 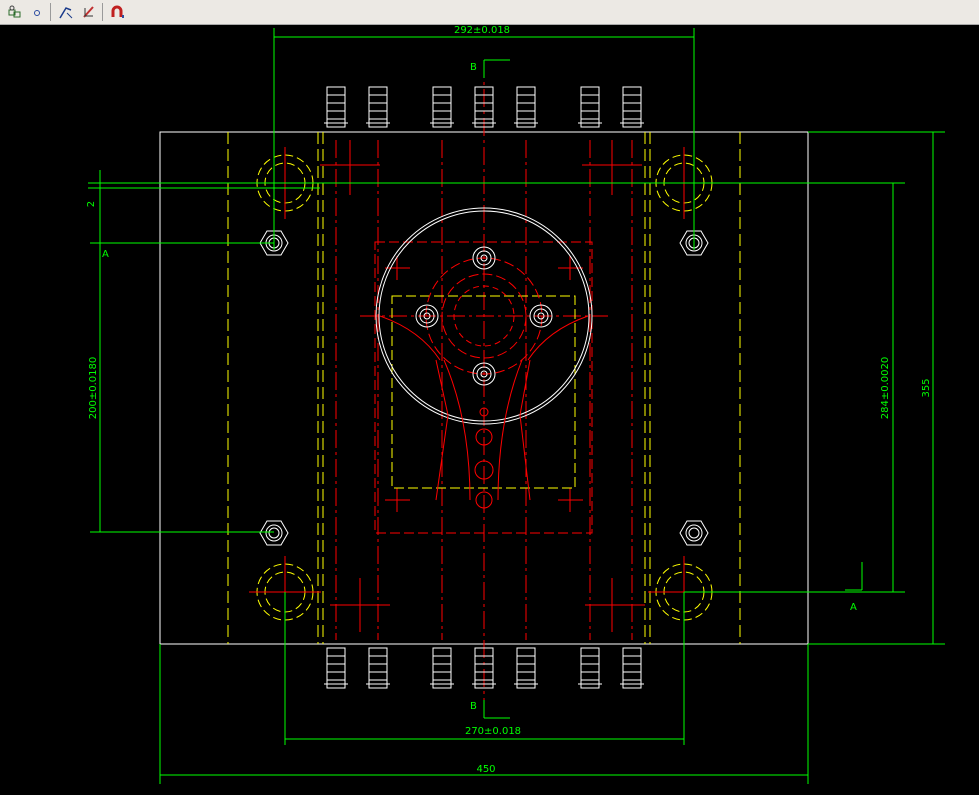 What do you see at coordinates (885, 388) in the screenshot?
I see `dim-right-pitch: 284±0.0020` at bounding box center [885, 388].